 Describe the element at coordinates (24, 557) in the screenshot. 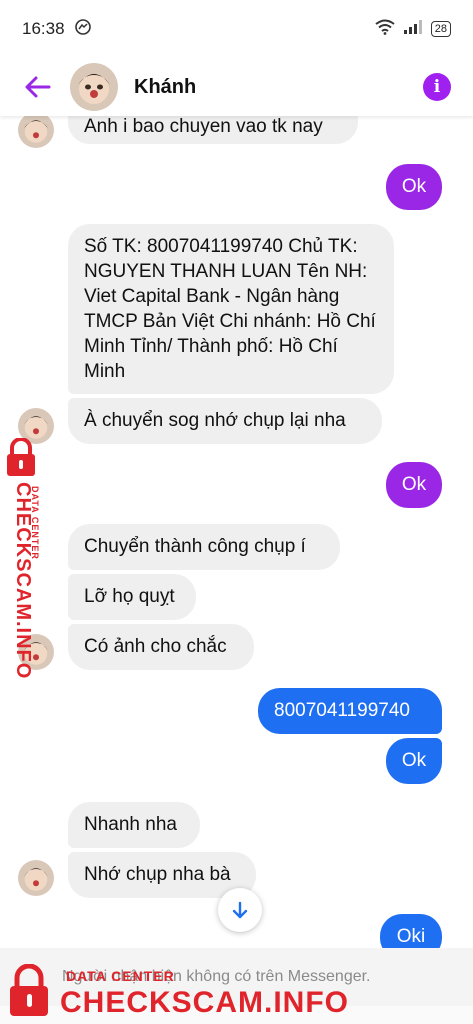

I see `watermark-side: CHECKSCAM.INFO DATA CENTER` at that location.